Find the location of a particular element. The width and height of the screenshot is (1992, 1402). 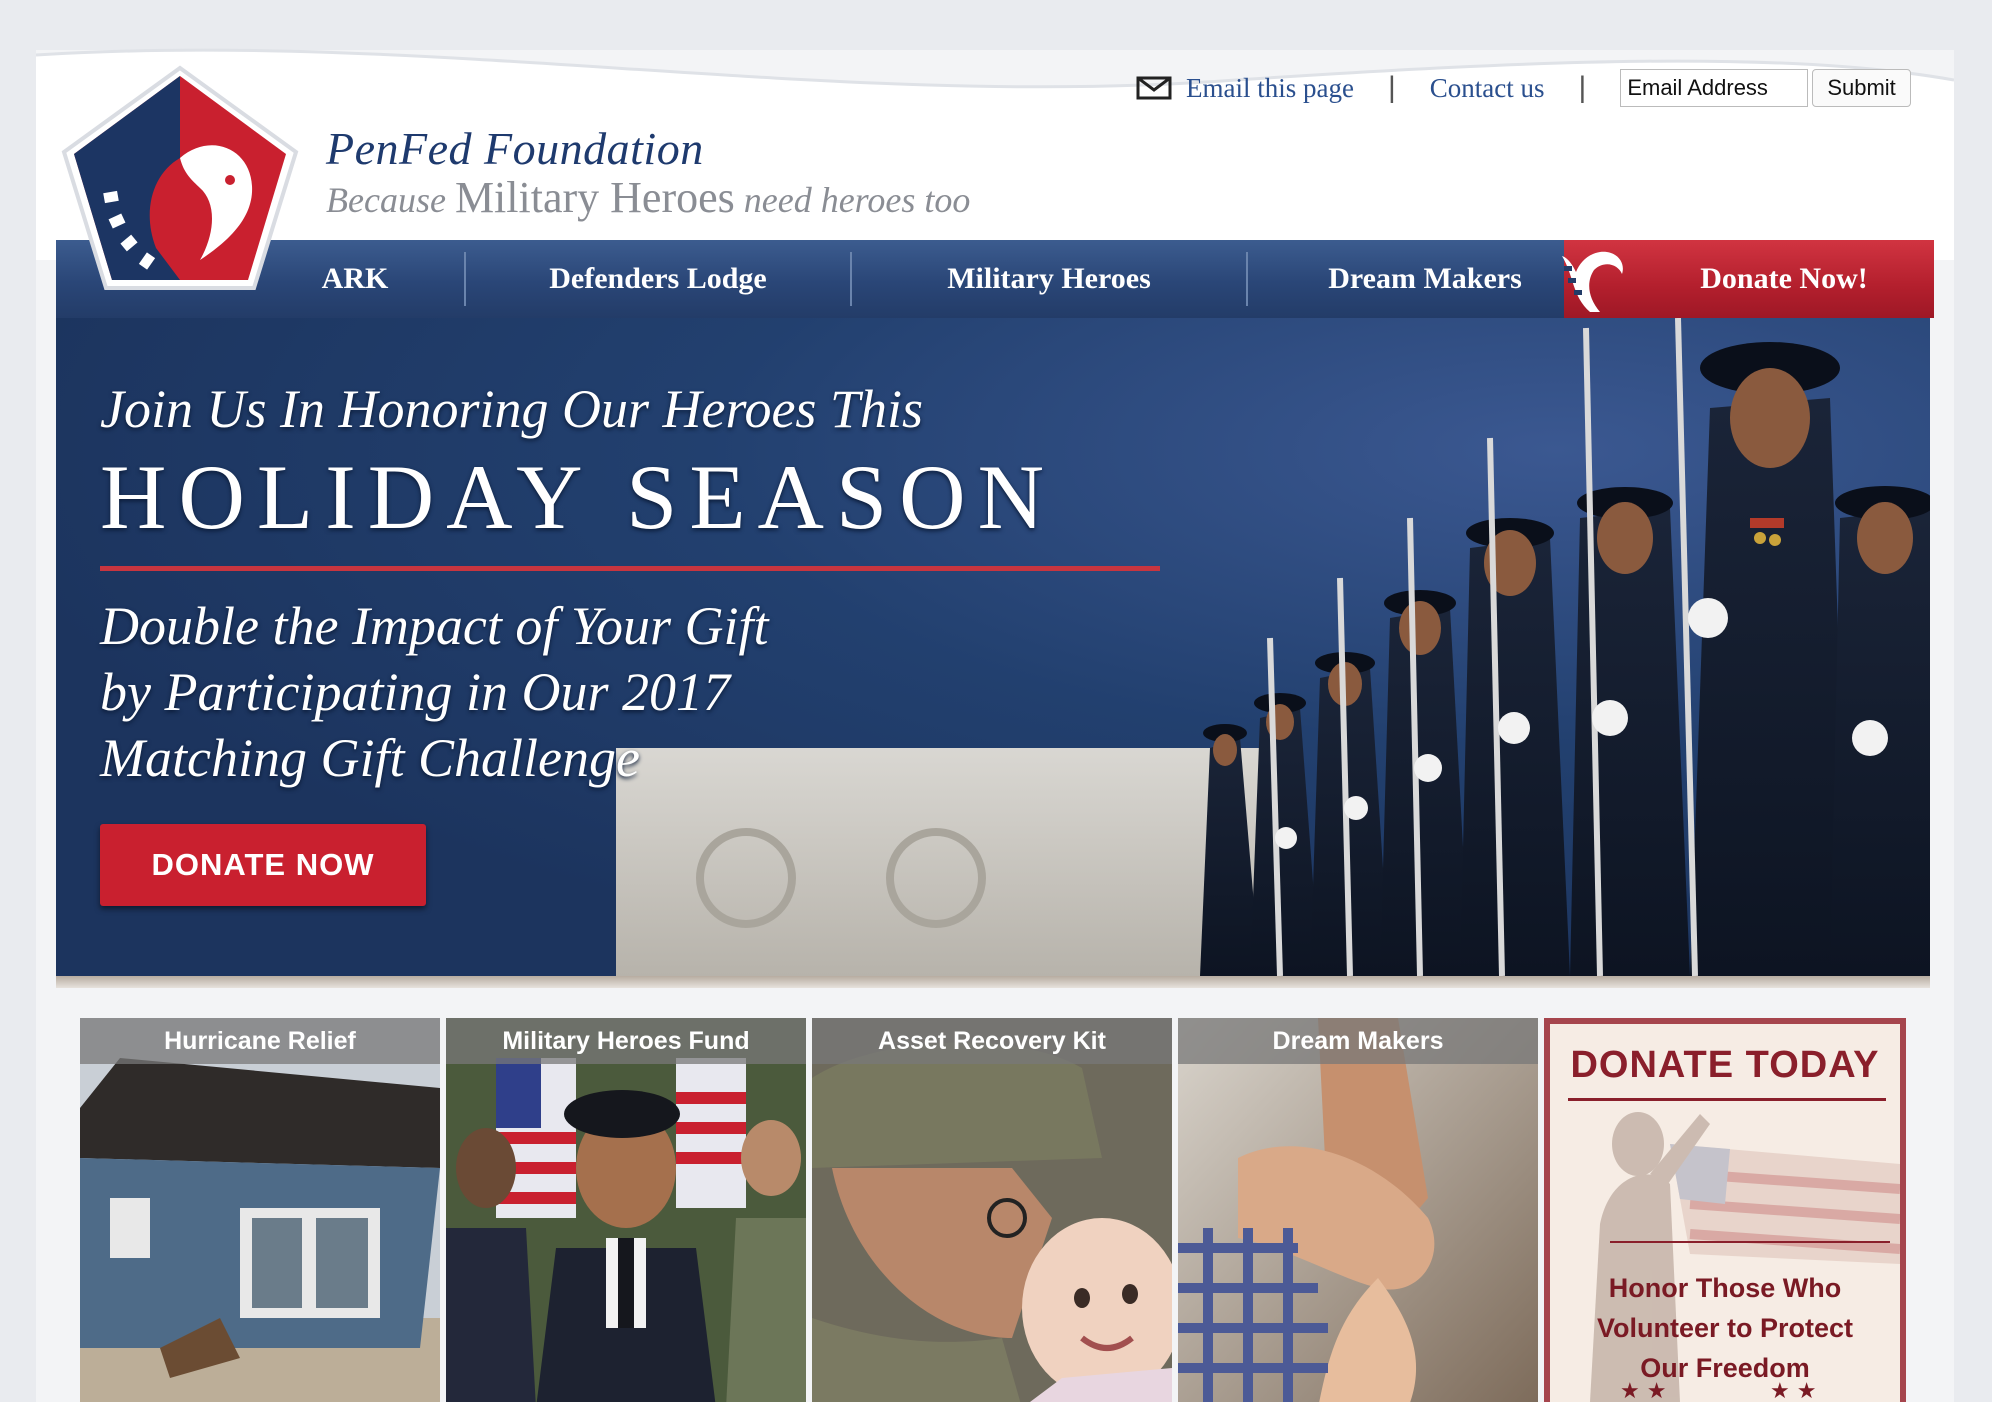

nav-item-defenders-lodge: Defenders Lodge is located at coordinates (659, 279).